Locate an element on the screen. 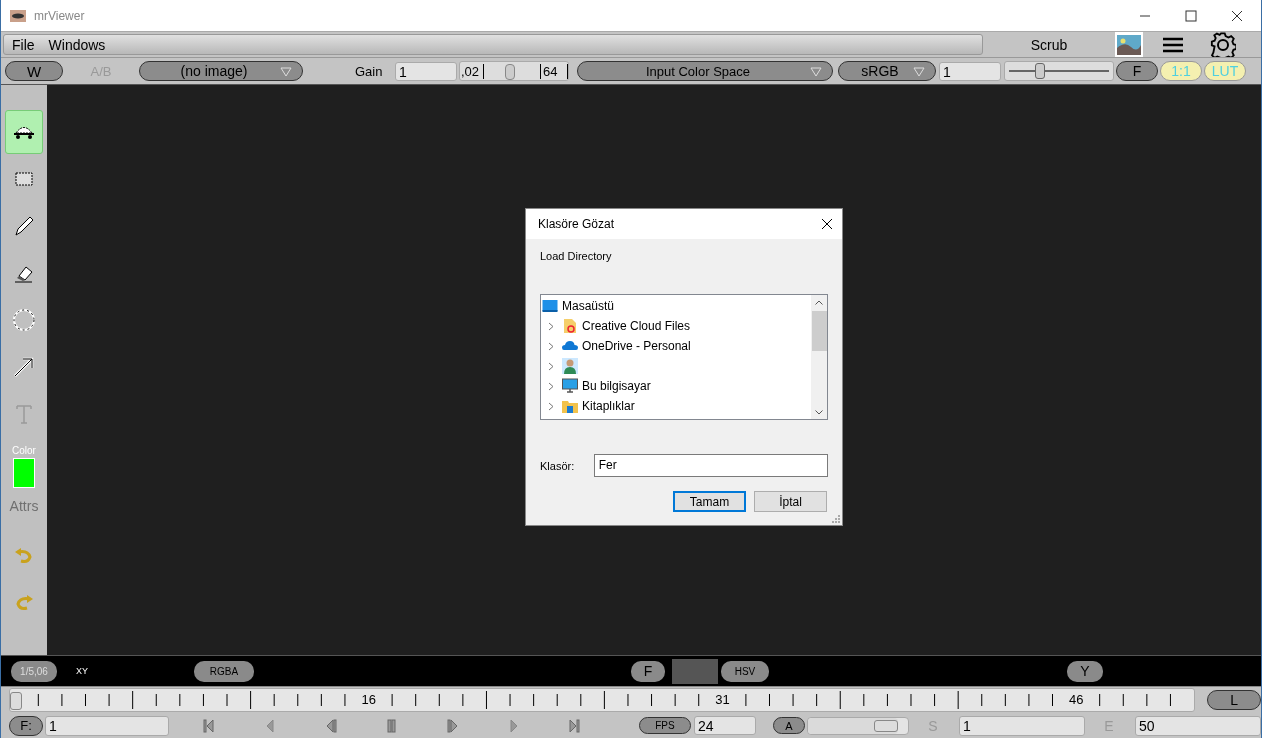 Image resolution: width=1262 pixels, height=738 pixels. loop-button: L is located at coordinates (1234, 700).